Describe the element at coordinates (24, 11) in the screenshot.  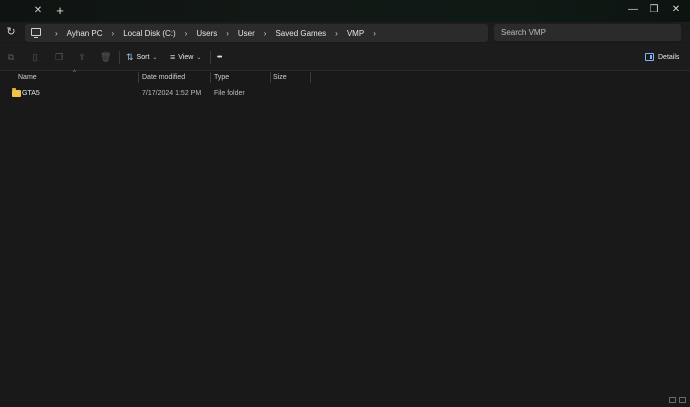
I see `tab-vmp: ✕` at that location.